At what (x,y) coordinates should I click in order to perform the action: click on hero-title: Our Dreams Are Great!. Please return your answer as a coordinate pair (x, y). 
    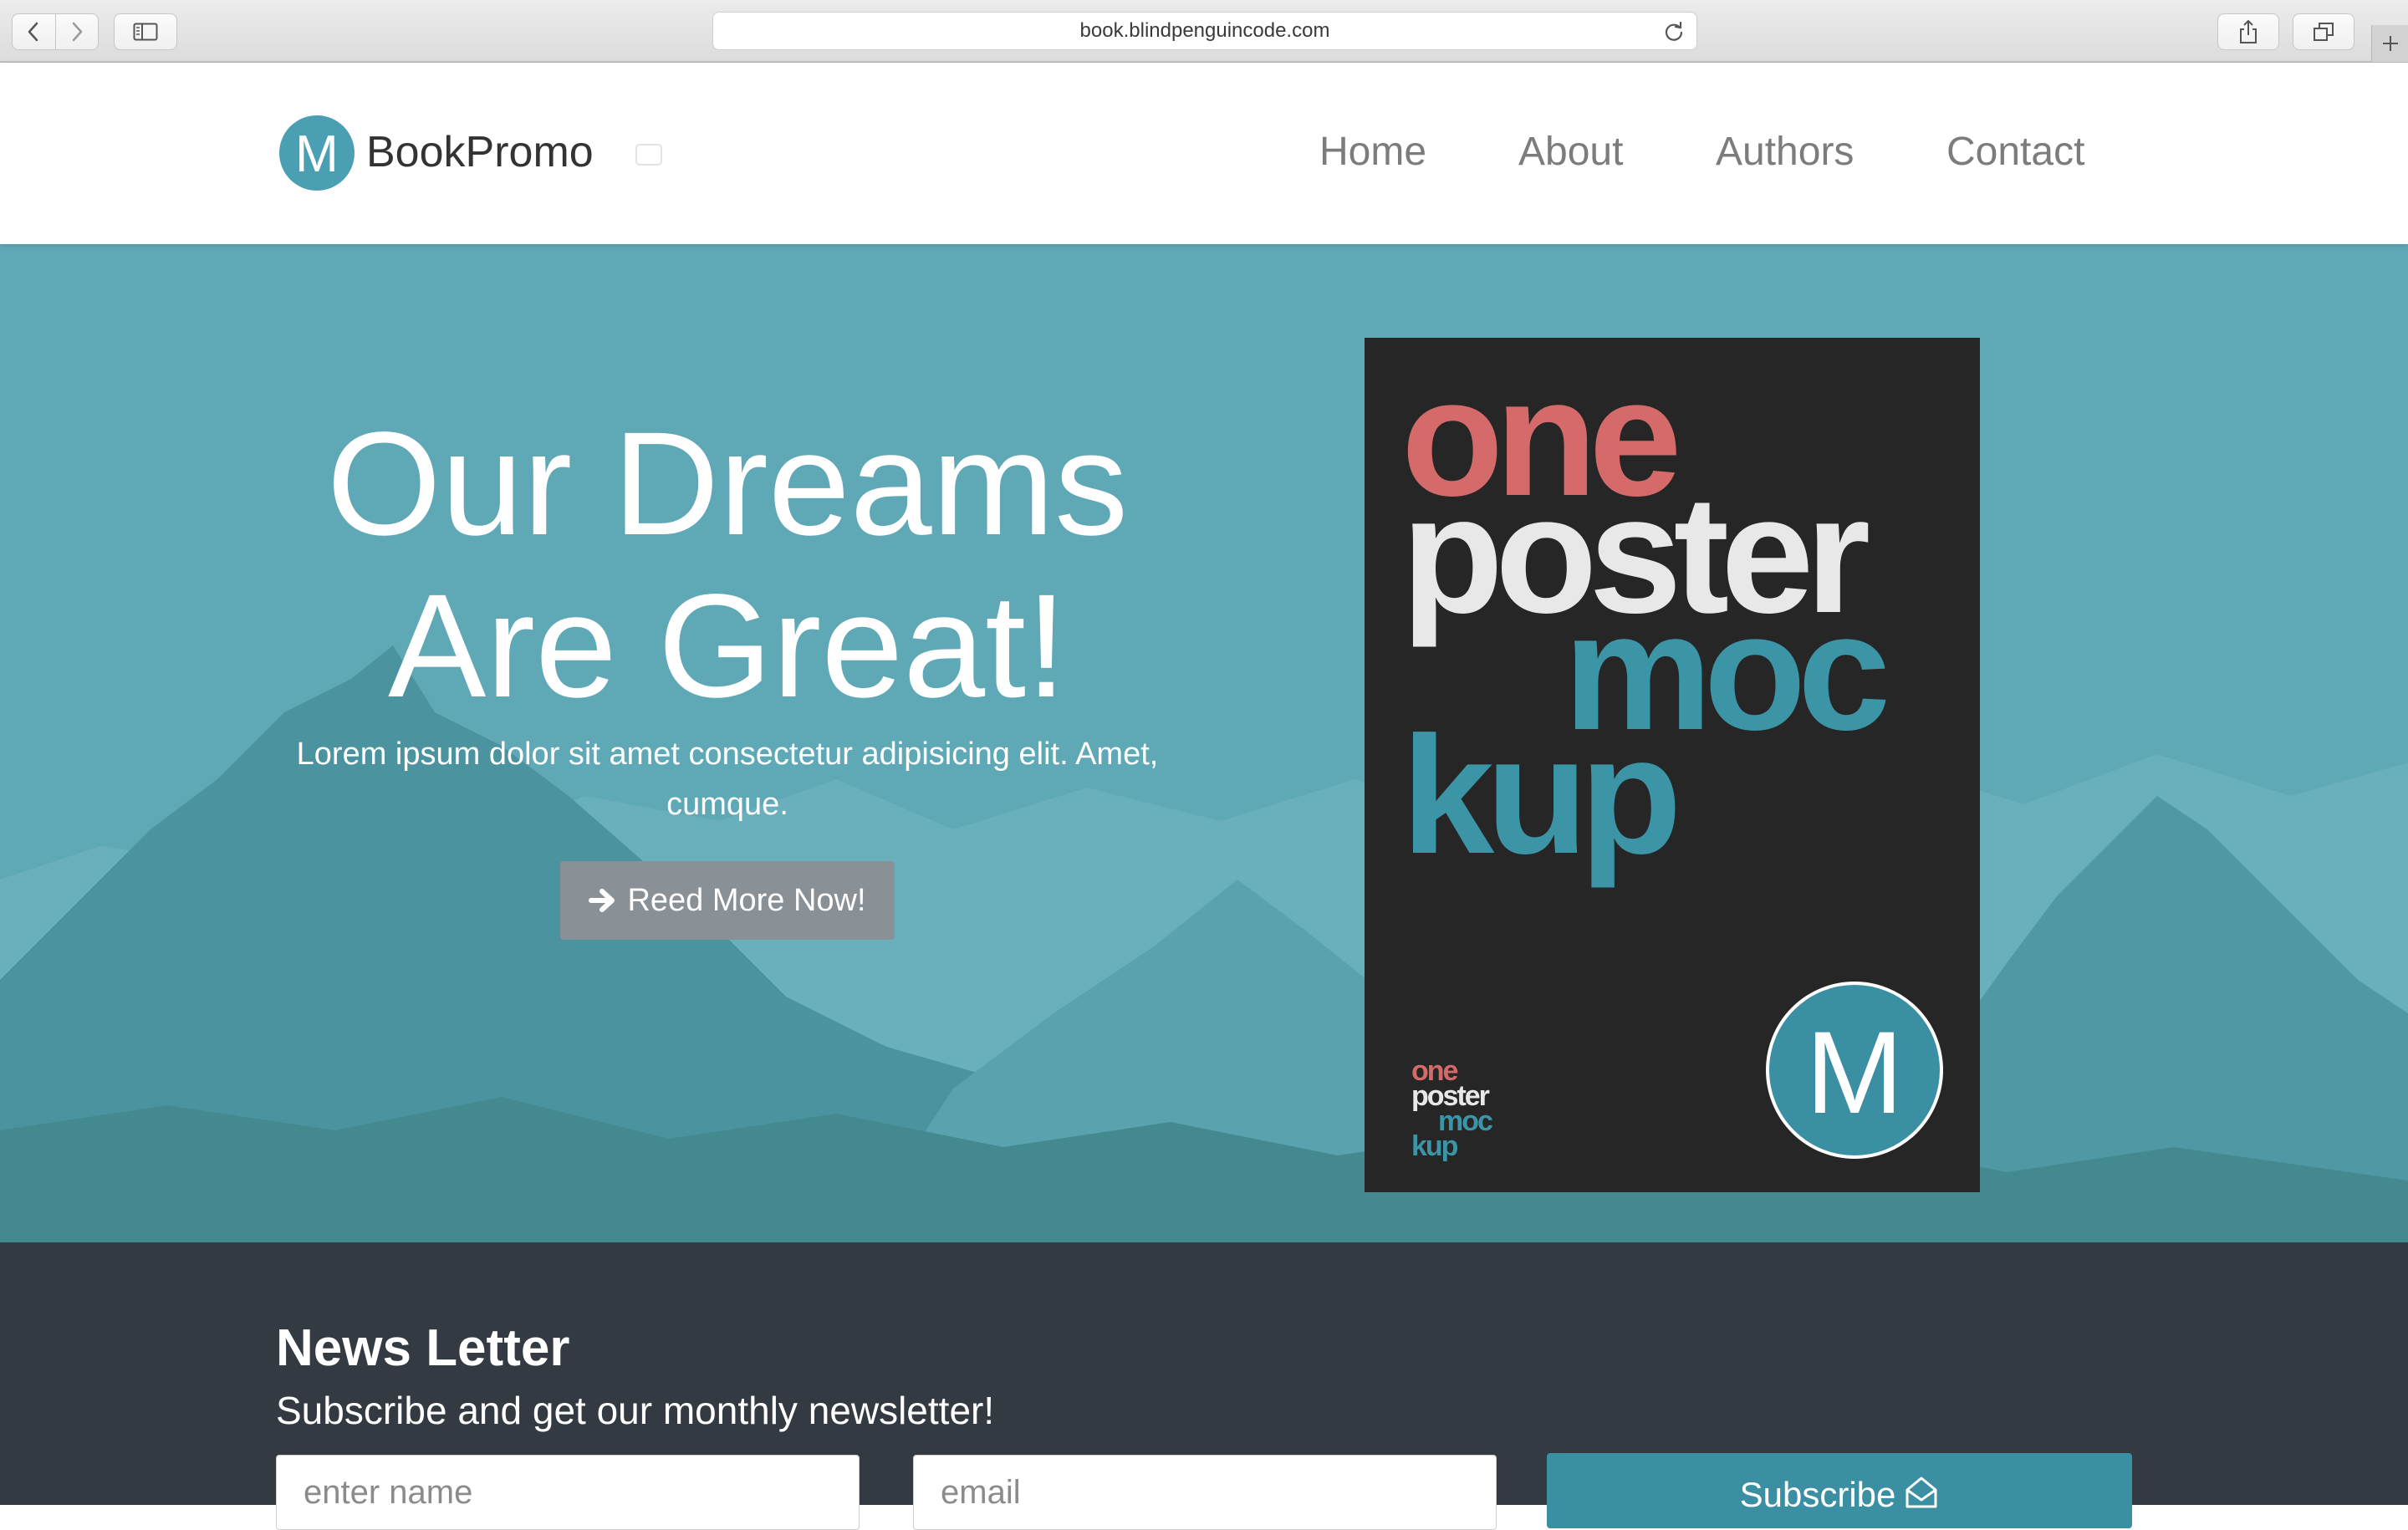
    Looking at the image, I should click on (727, 565).